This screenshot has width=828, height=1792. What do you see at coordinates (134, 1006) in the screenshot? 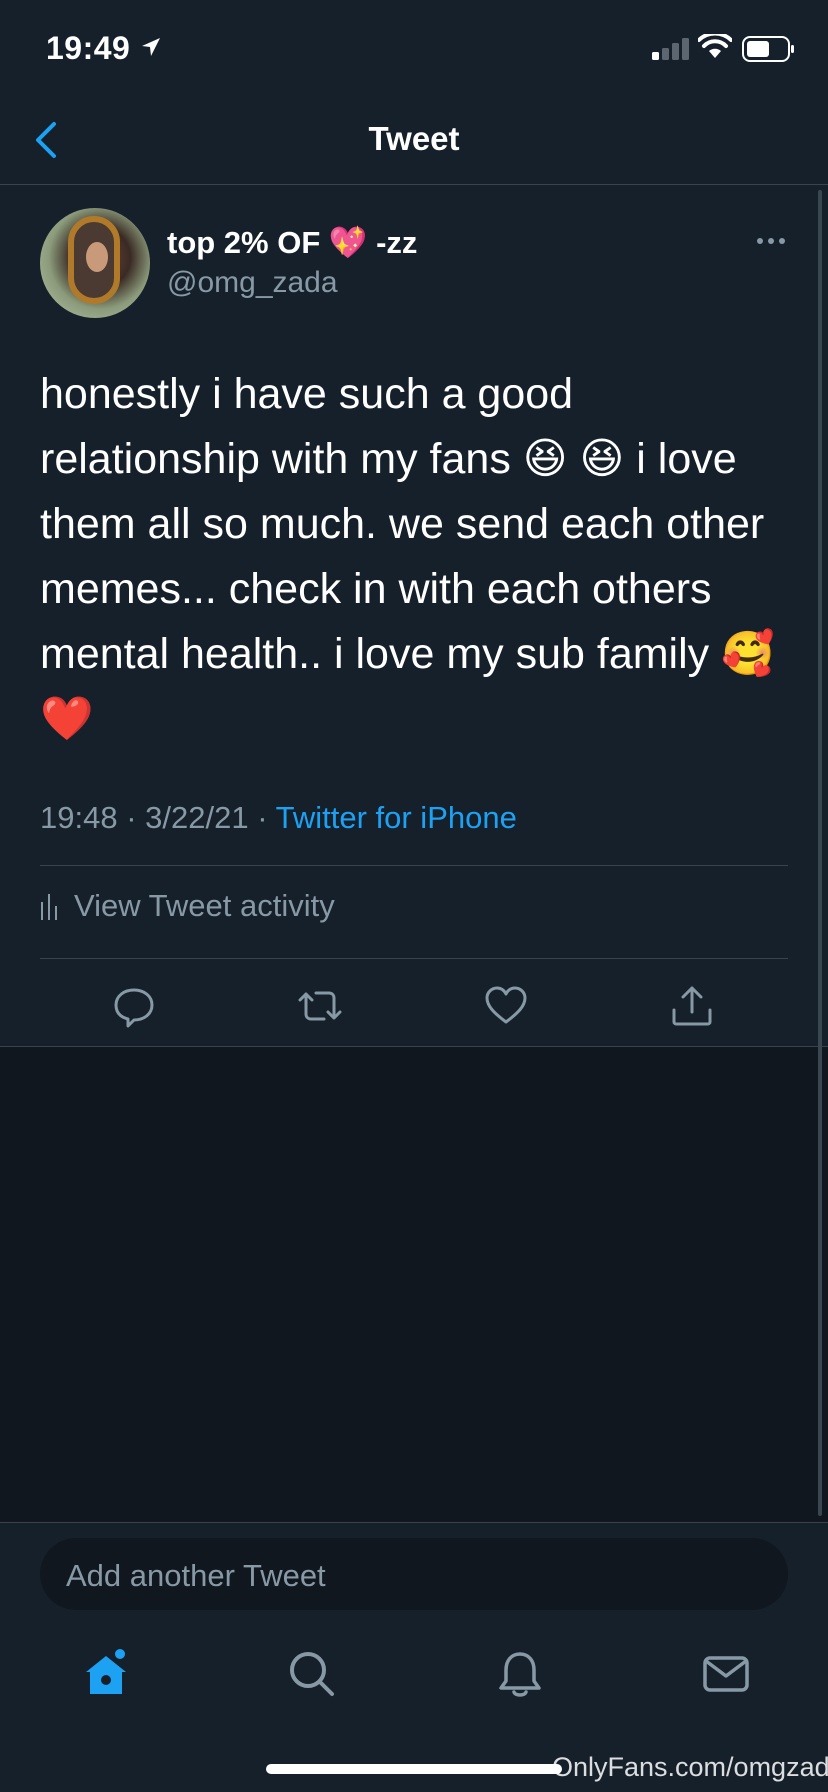
I see `reply-icon` at bounding box center [134, 1006].